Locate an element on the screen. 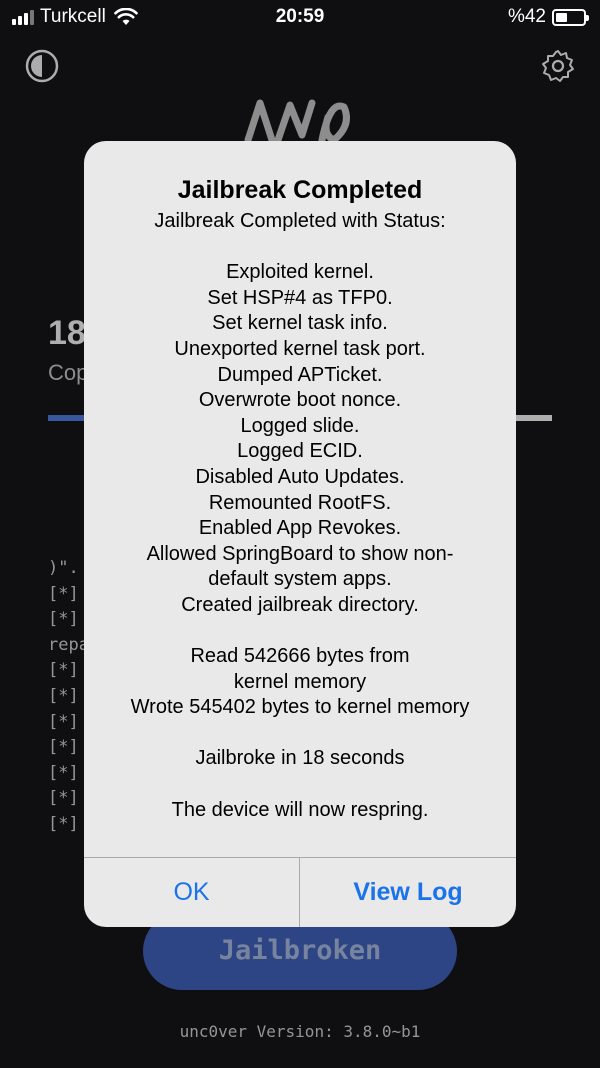 The image size is (600, 1068). wifi-icon is located at coordinates (126, 16).